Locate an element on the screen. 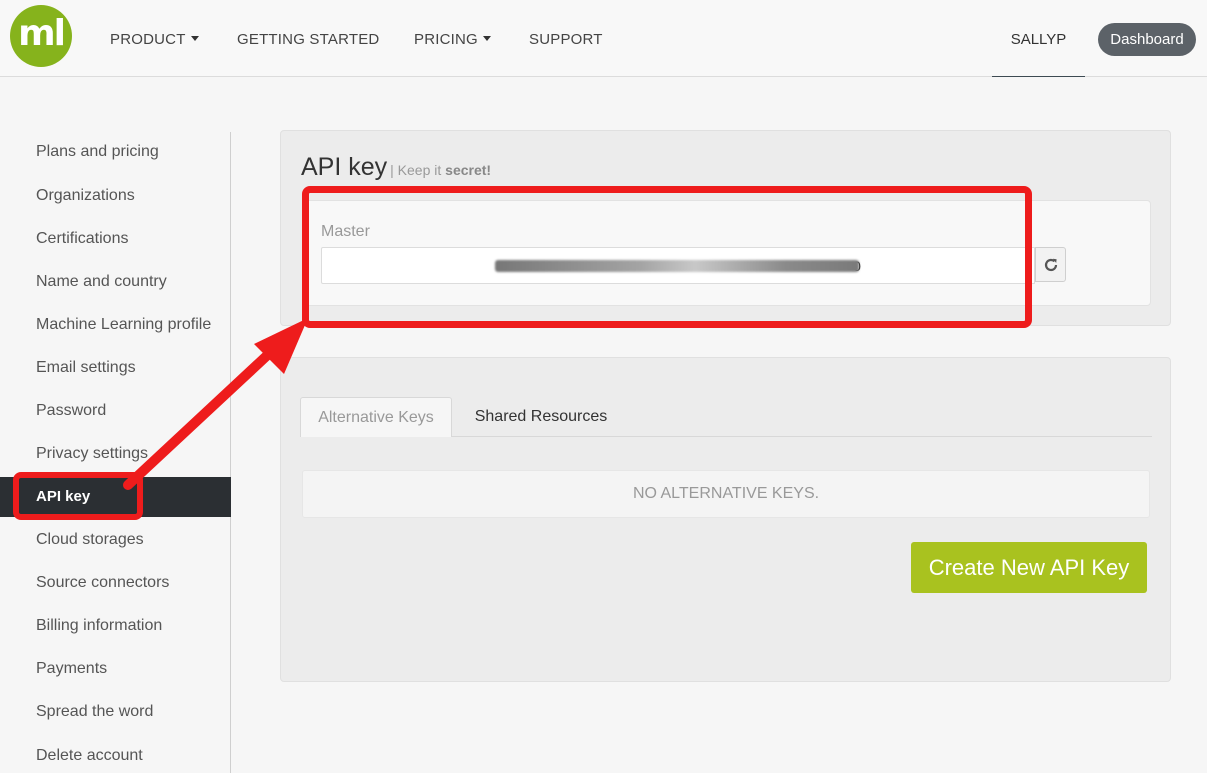  arrow-shaft is located at coordinates (208, 410).